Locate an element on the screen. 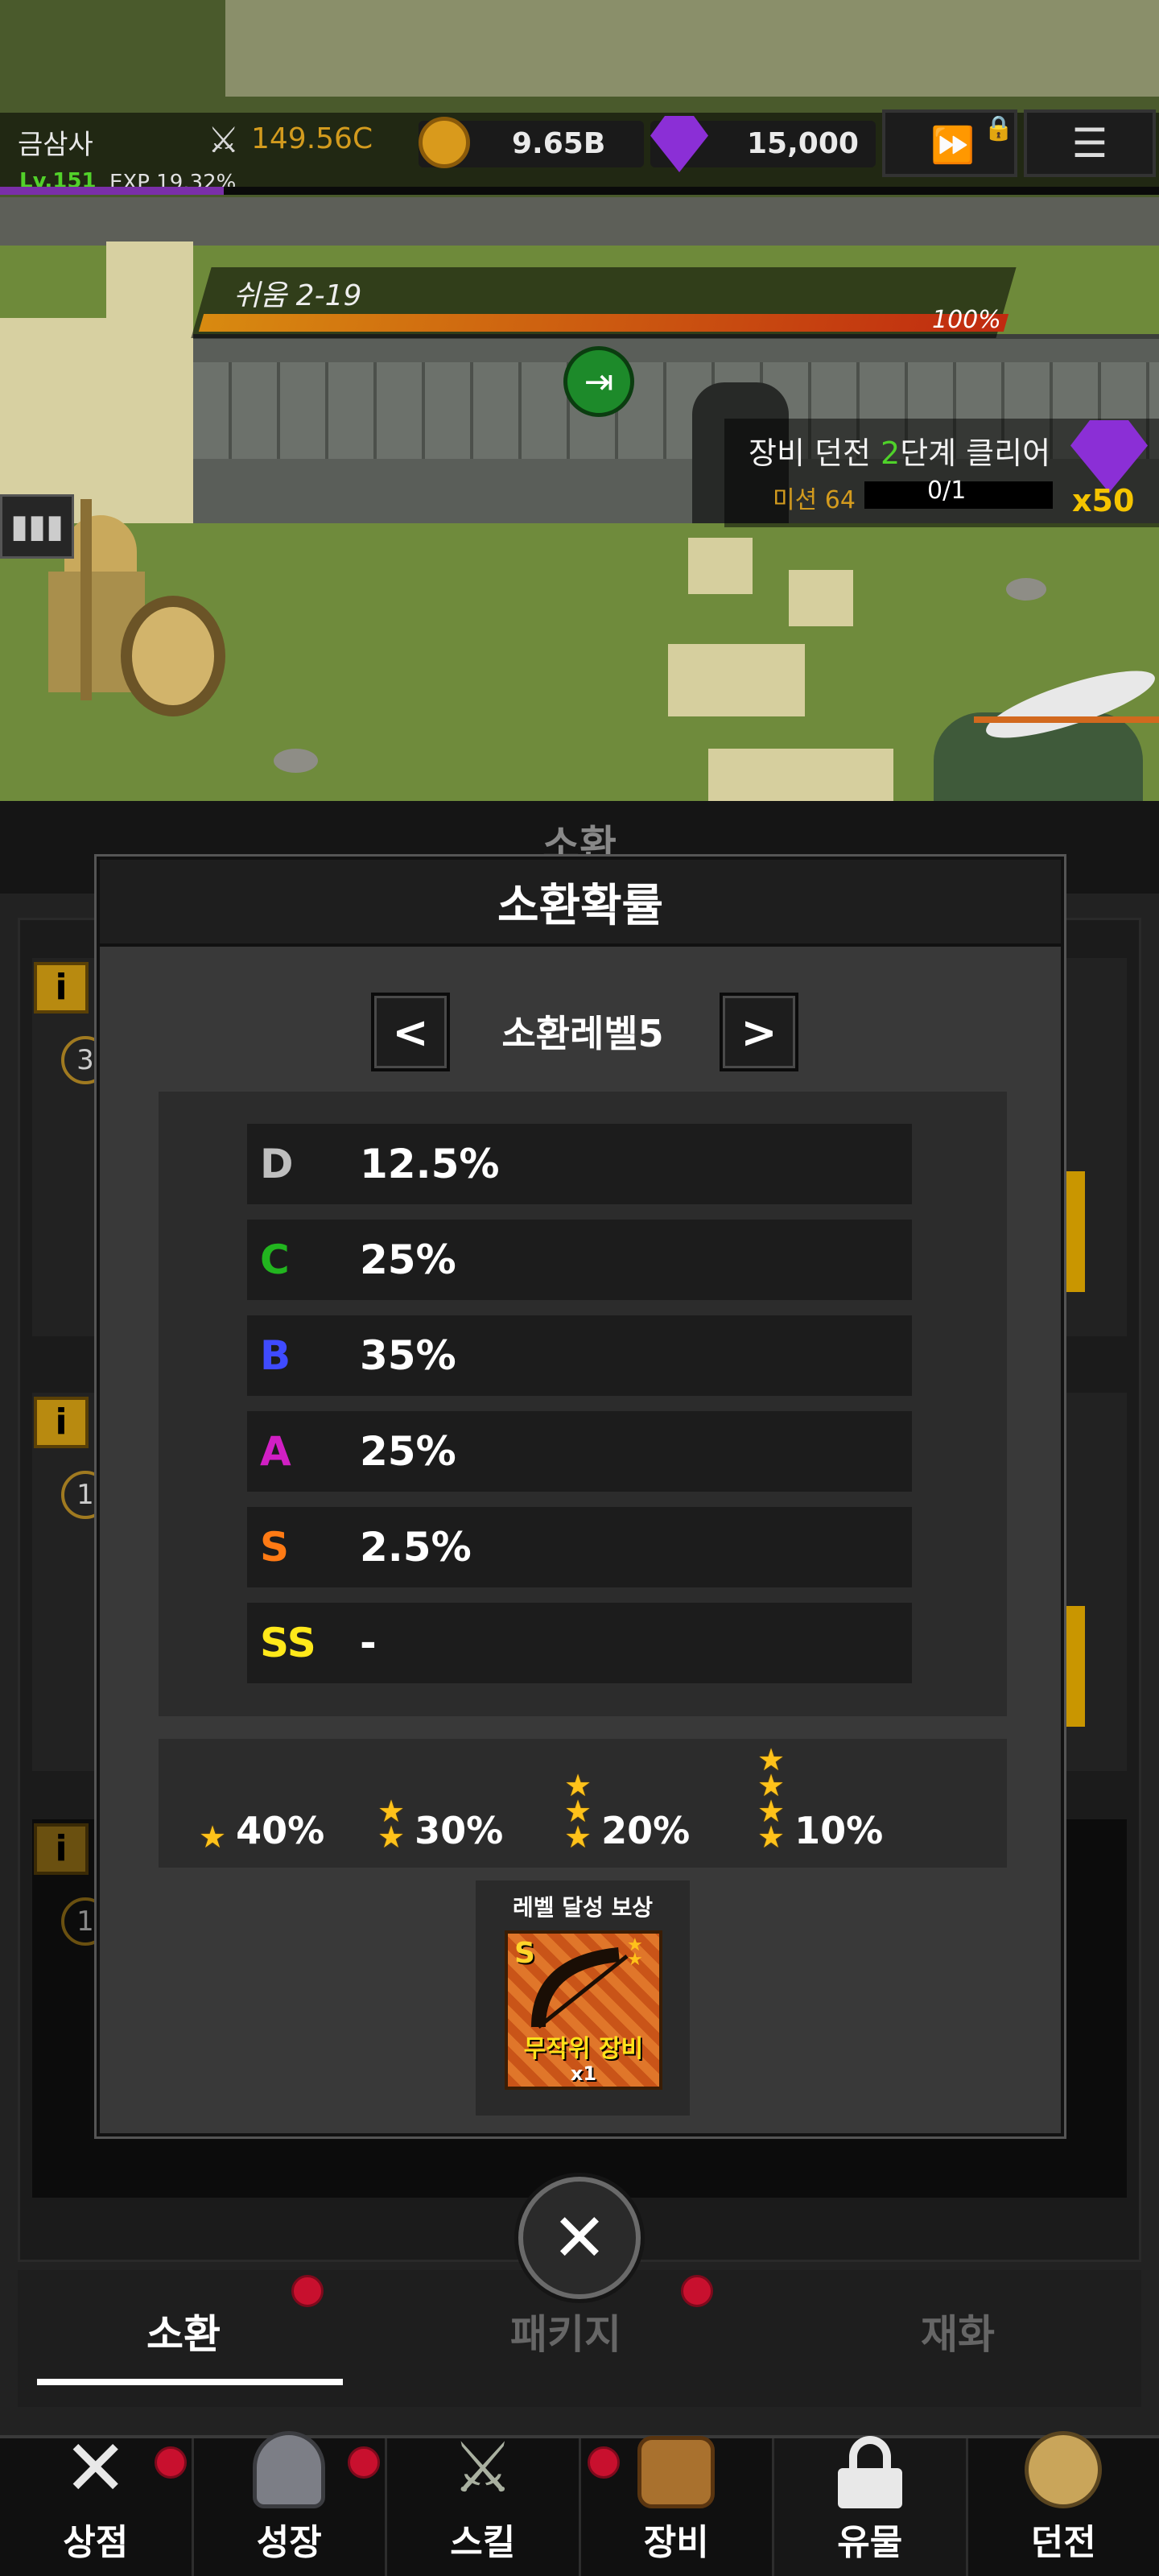  tab-active-indicator is located at coordinates (190, 2382).